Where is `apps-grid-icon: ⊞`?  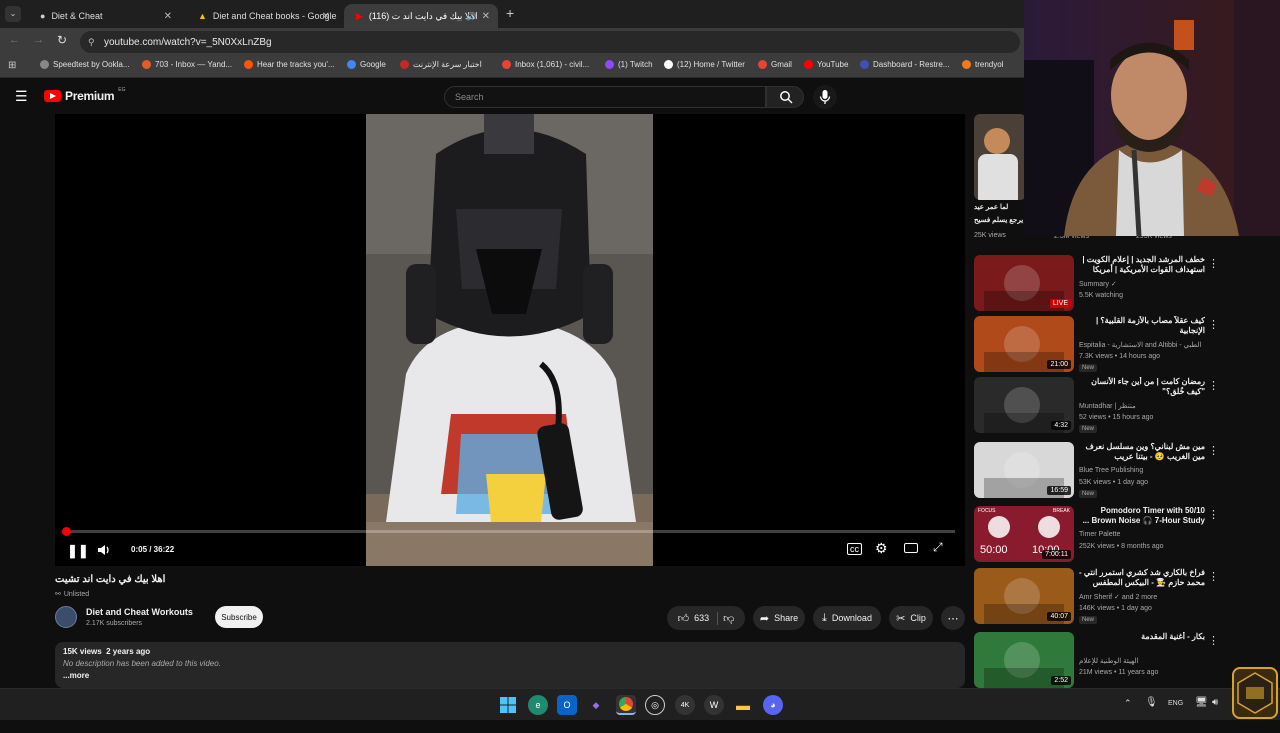
apps-grid-icon: ⊞ is located at coordinates (12, 65).